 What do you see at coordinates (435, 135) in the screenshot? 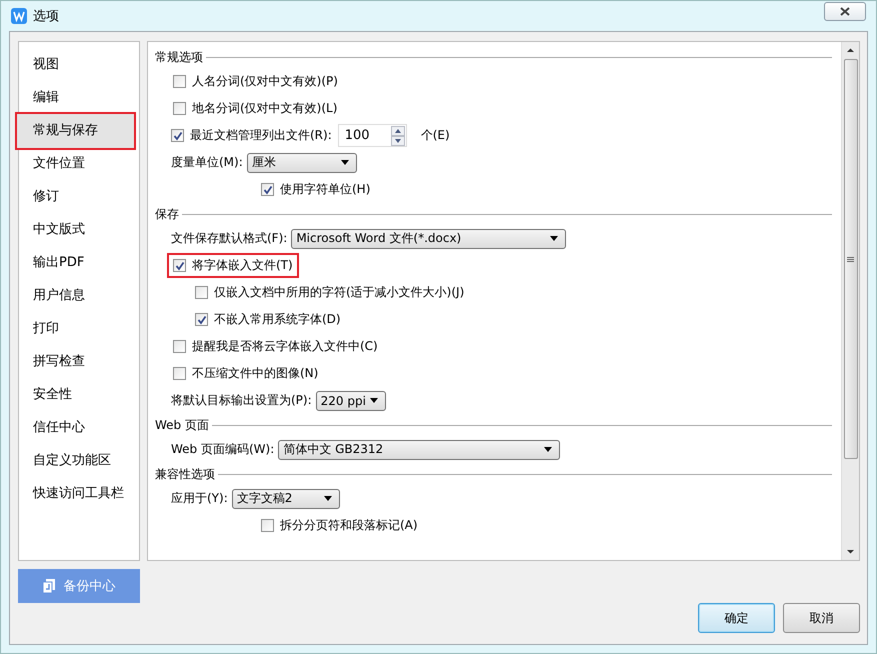
I see `unit-label: 个(E)` at bounding box center [435, 135].